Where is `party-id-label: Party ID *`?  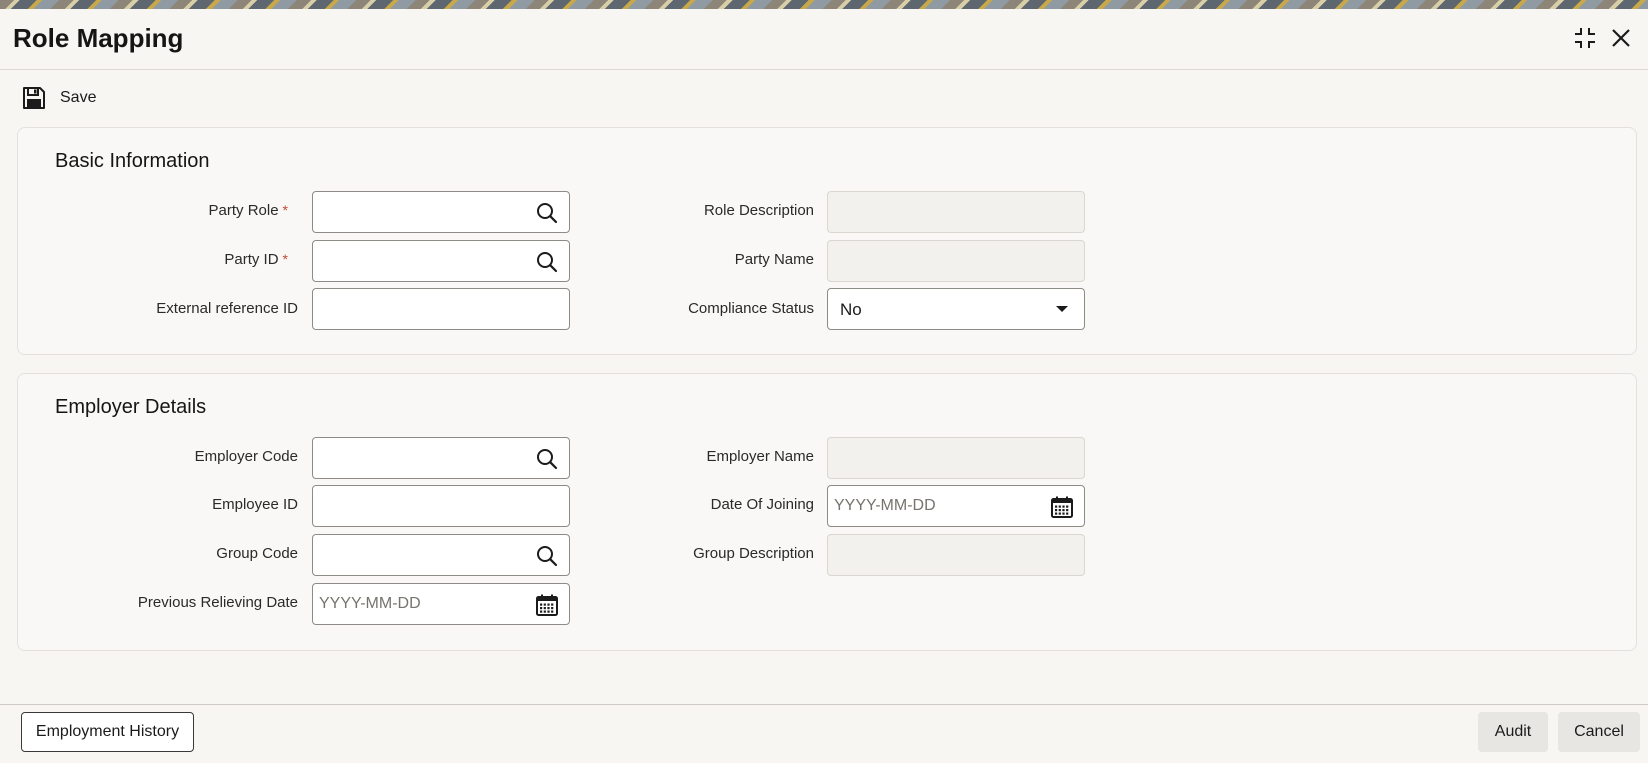 party-id-label: Party ID * is located at coordinates (256, 259).